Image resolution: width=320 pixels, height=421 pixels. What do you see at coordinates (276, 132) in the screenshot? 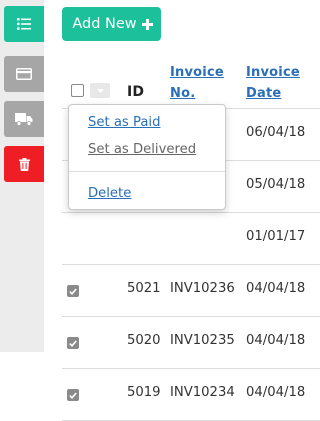
I see `row-invoice-date: 06/04/18` at bounding box center [276, 132].